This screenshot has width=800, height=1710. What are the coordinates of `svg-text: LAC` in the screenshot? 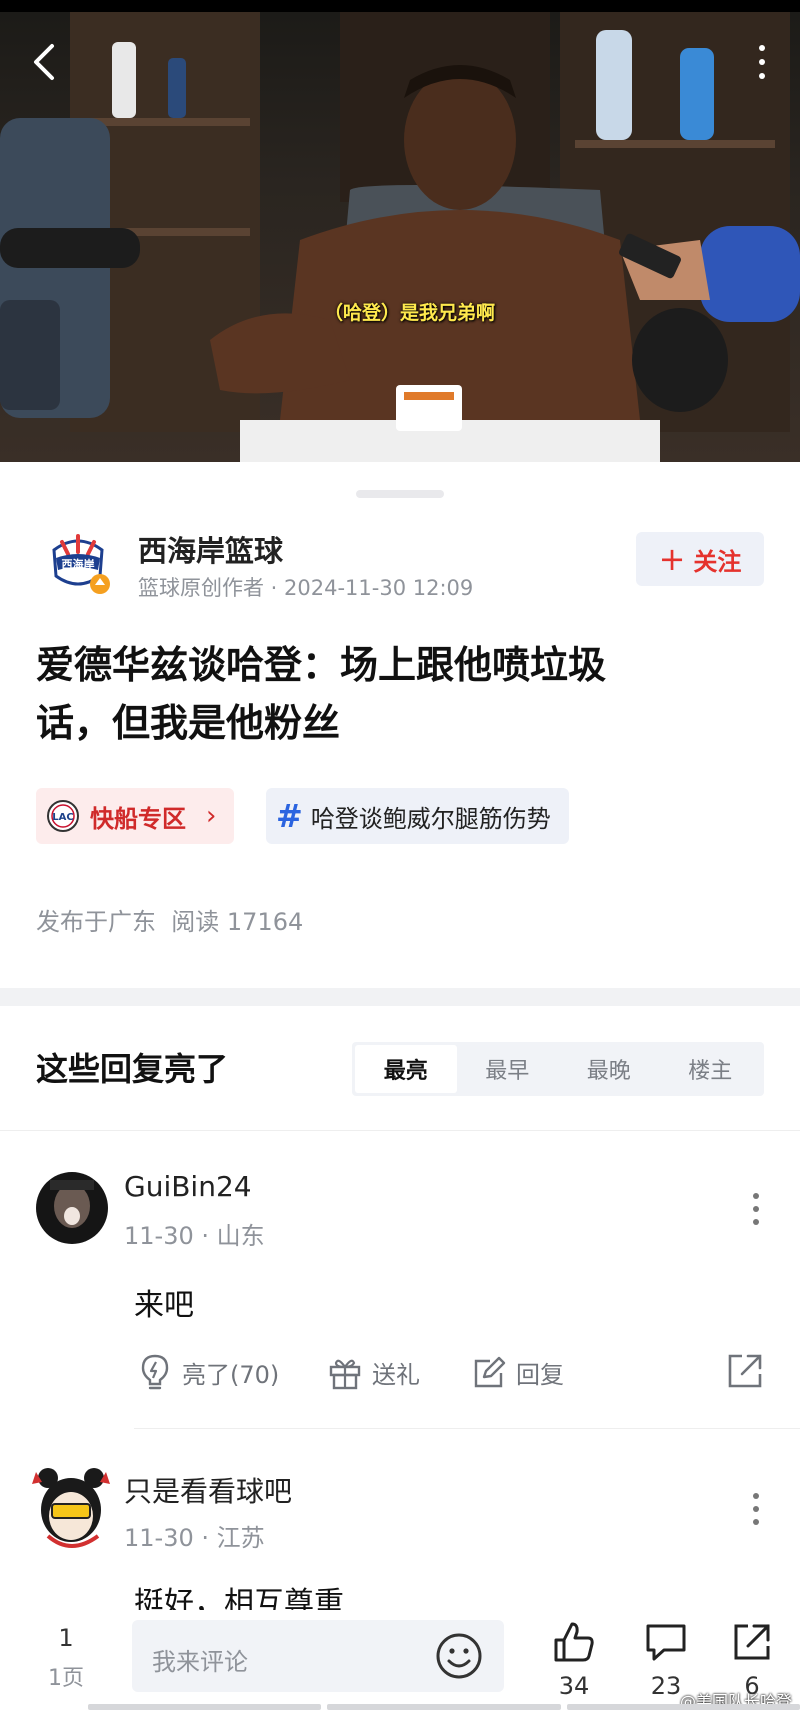 It's located at (62, 817).